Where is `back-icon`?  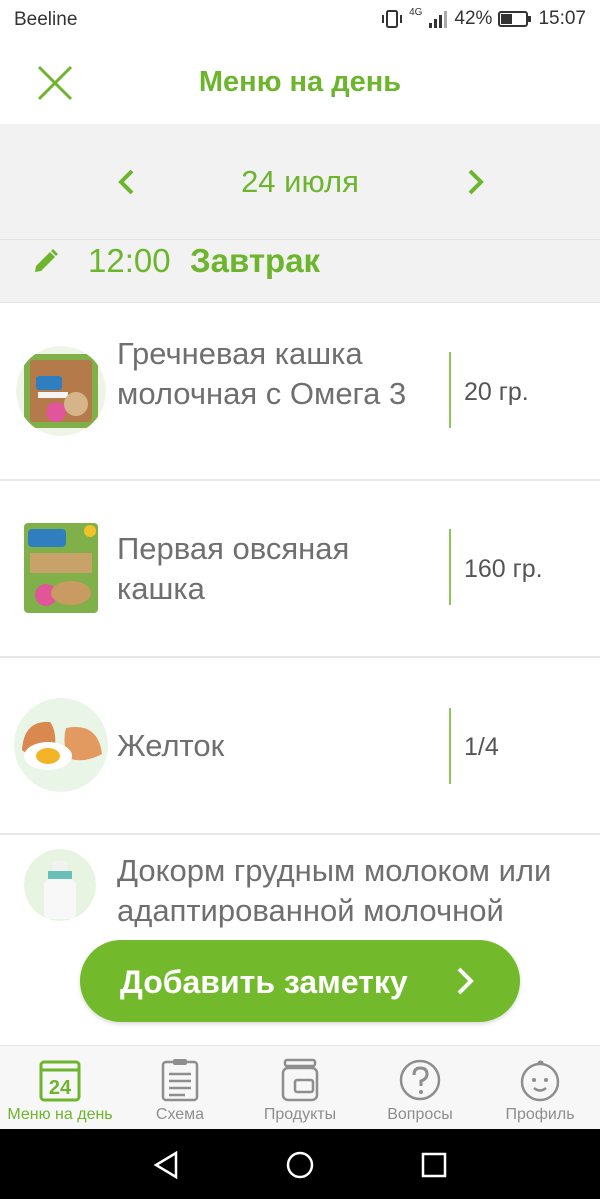
back-icon is located at coordinates (166, 1165).